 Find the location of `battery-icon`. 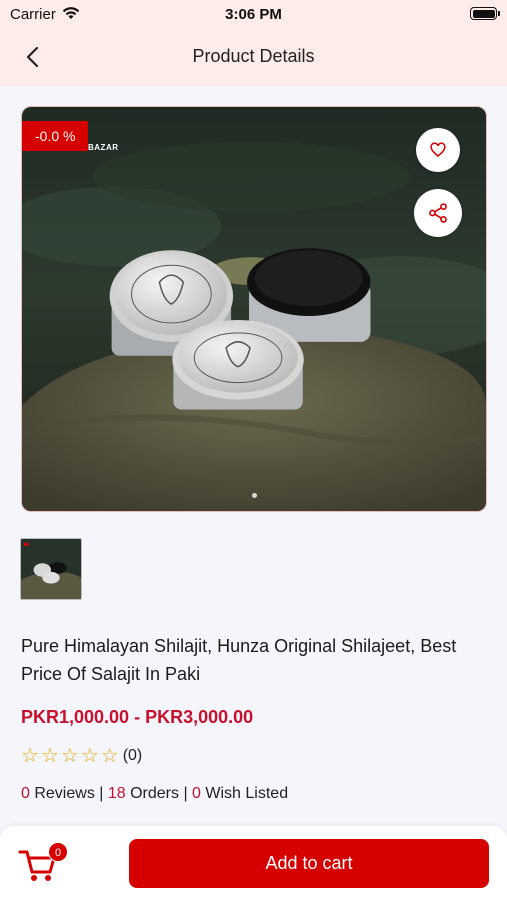

battery-icon is located at coordinates (485, 13).